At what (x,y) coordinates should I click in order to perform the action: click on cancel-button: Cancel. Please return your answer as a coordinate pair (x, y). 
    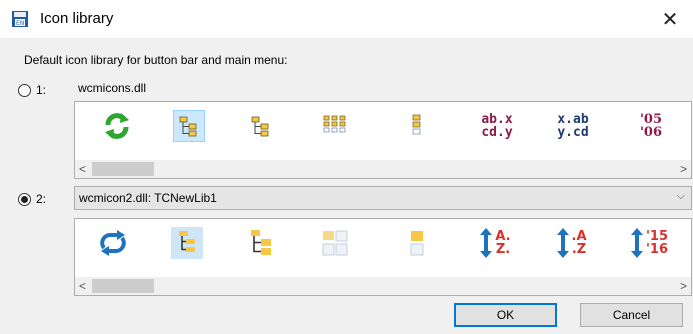
    Looking at the image, I should click on (631, 315).